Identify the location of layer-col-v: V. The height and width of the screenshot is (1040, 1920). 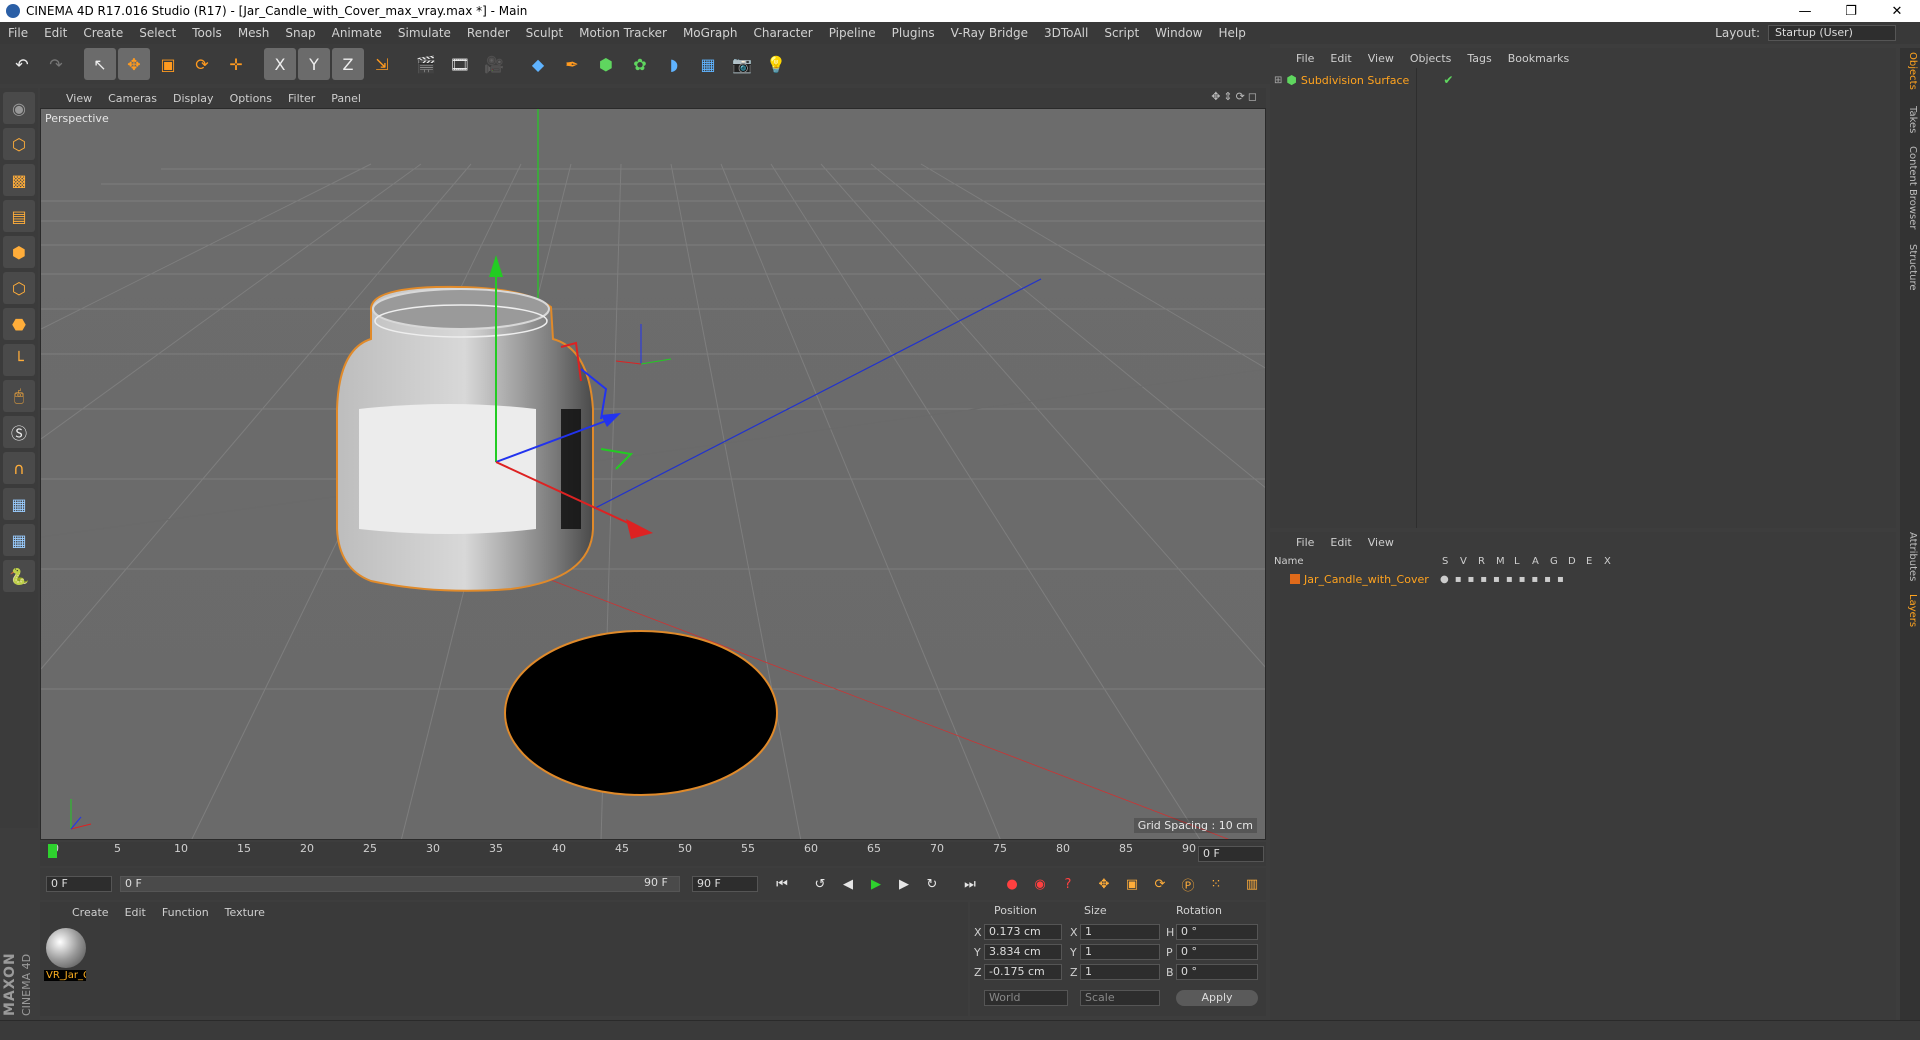
(1469, 563).